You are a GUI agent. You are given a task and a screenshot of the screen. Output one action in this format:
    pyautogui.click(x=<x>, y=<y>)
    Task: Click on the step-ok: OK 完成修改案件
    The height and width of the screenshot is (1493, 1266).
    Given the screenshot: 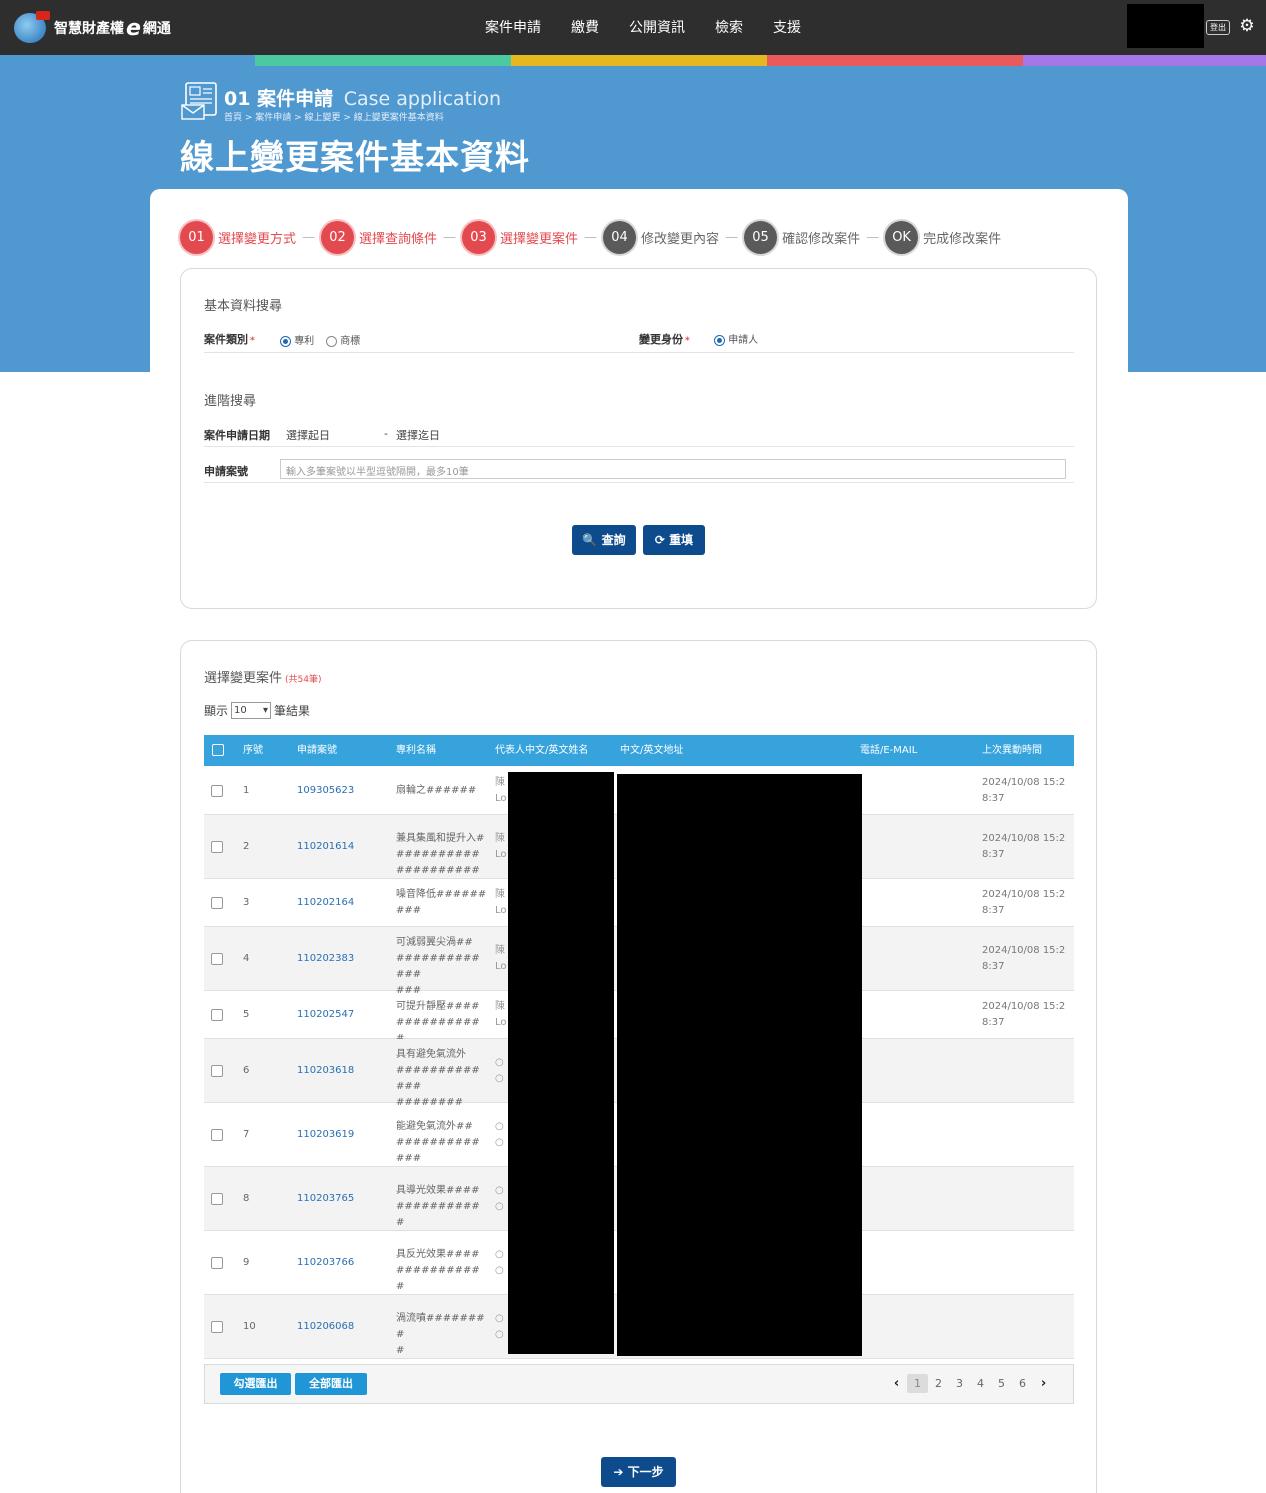 What is the action you would take?
    pyautogui.click(x=943, y=237)
    